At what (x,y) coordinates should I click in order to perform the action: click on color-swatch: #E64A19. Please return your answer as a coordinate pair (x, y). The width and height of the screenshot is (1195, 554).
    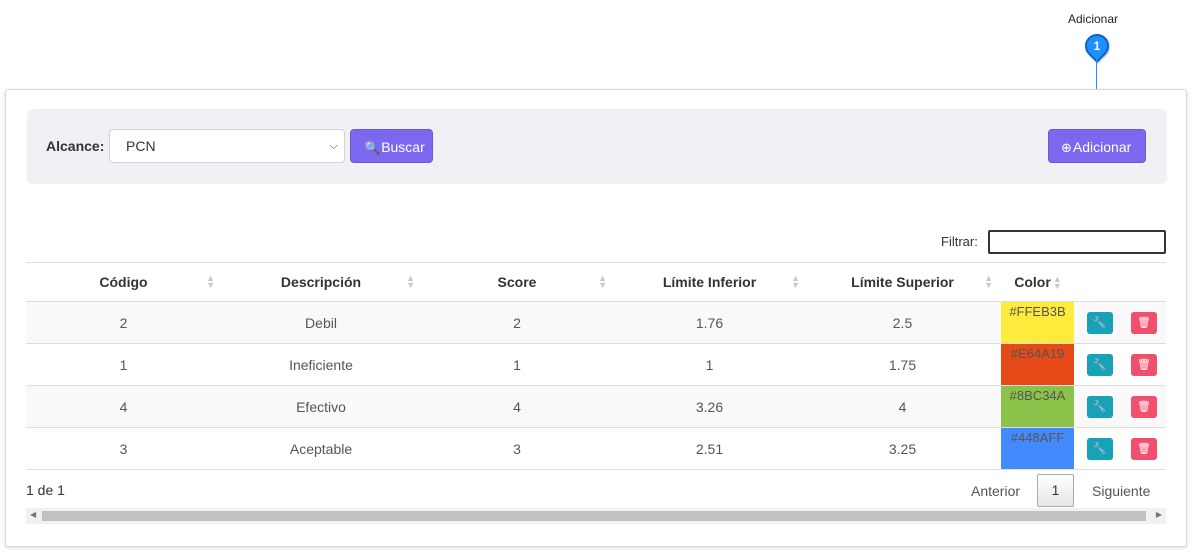
    Looking at the image, I should click on (1037, 364).